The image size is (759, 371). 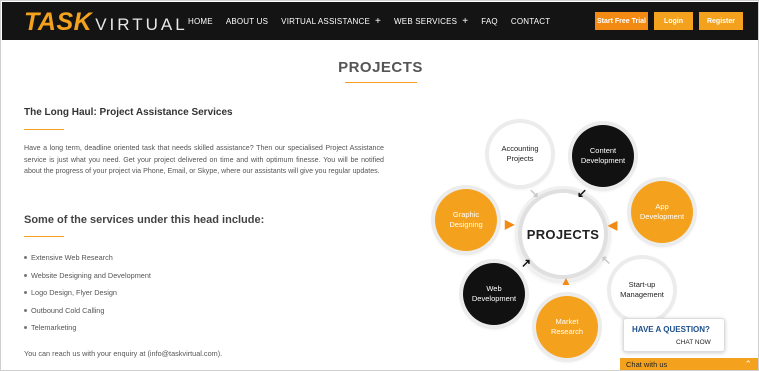 I want to click on list-item: Logo Design, Flyer Design, so click(x=87, y=297).